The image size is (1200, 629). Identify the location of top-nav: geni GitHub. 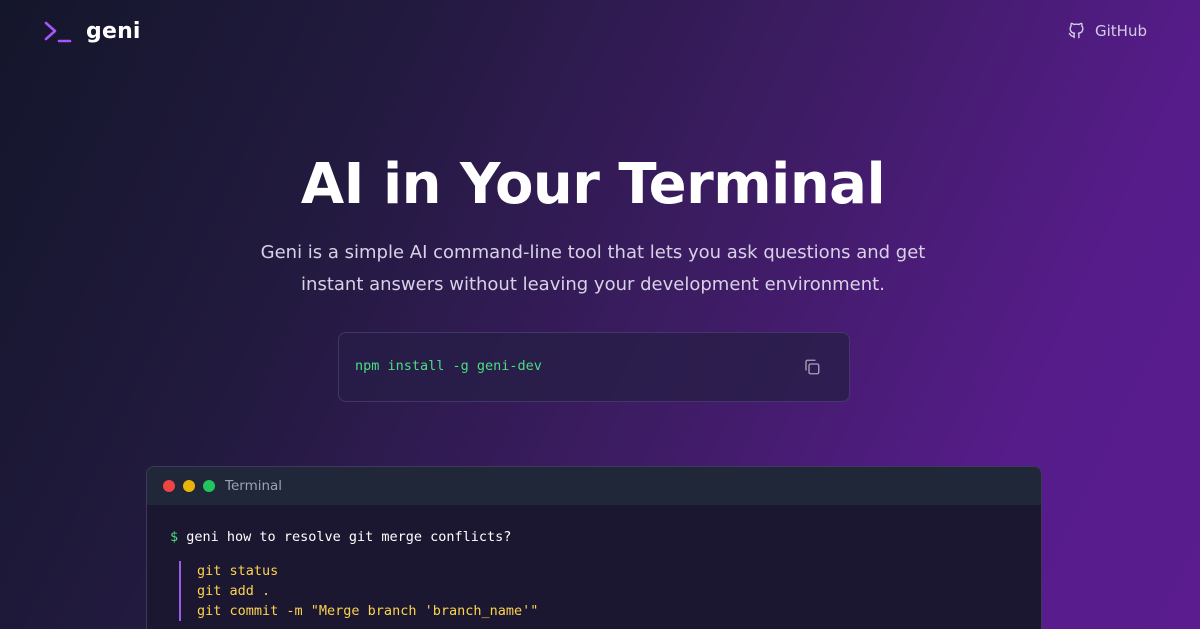
(600, 32).